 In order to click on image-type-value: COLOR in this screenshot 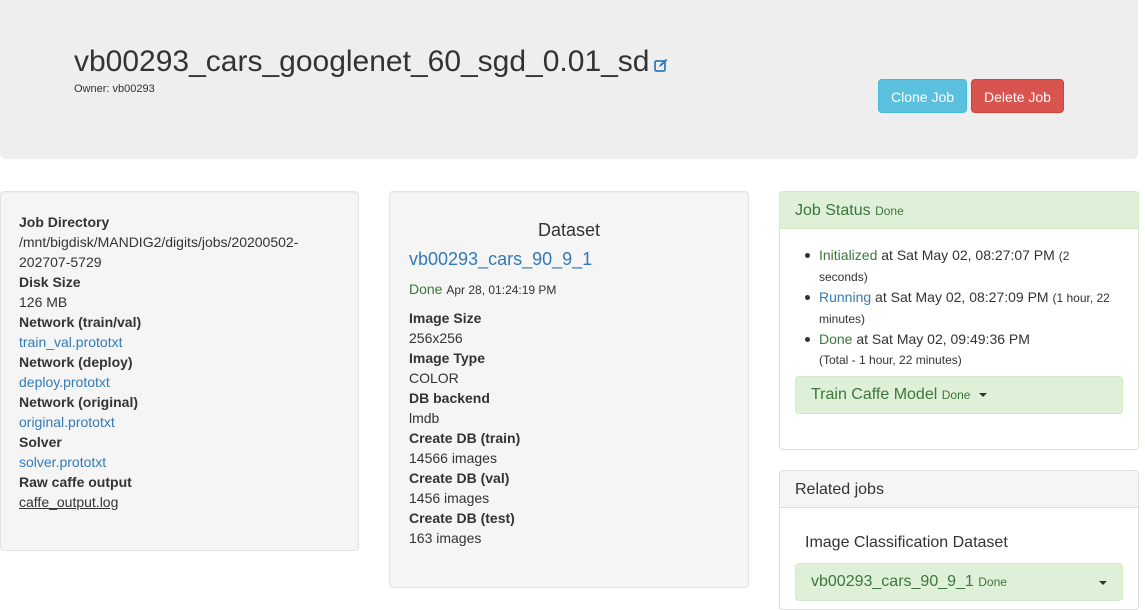, I will do `click(434, 378)`.